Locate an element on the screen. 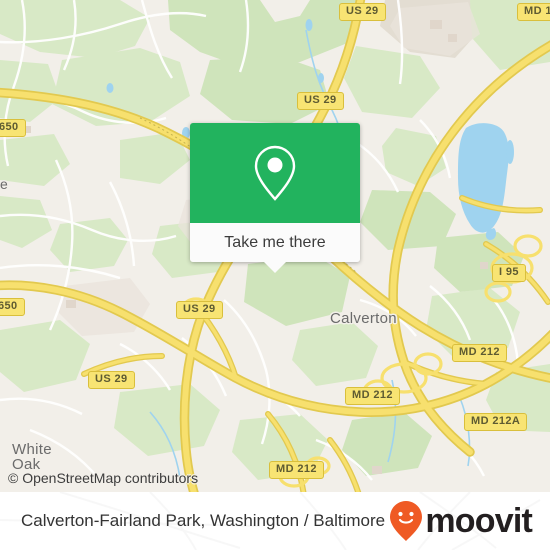 Image resolution: width=550 pixels, height=550 pixels. moovit-wordmark: moovit is located at coordinates (478, 521).